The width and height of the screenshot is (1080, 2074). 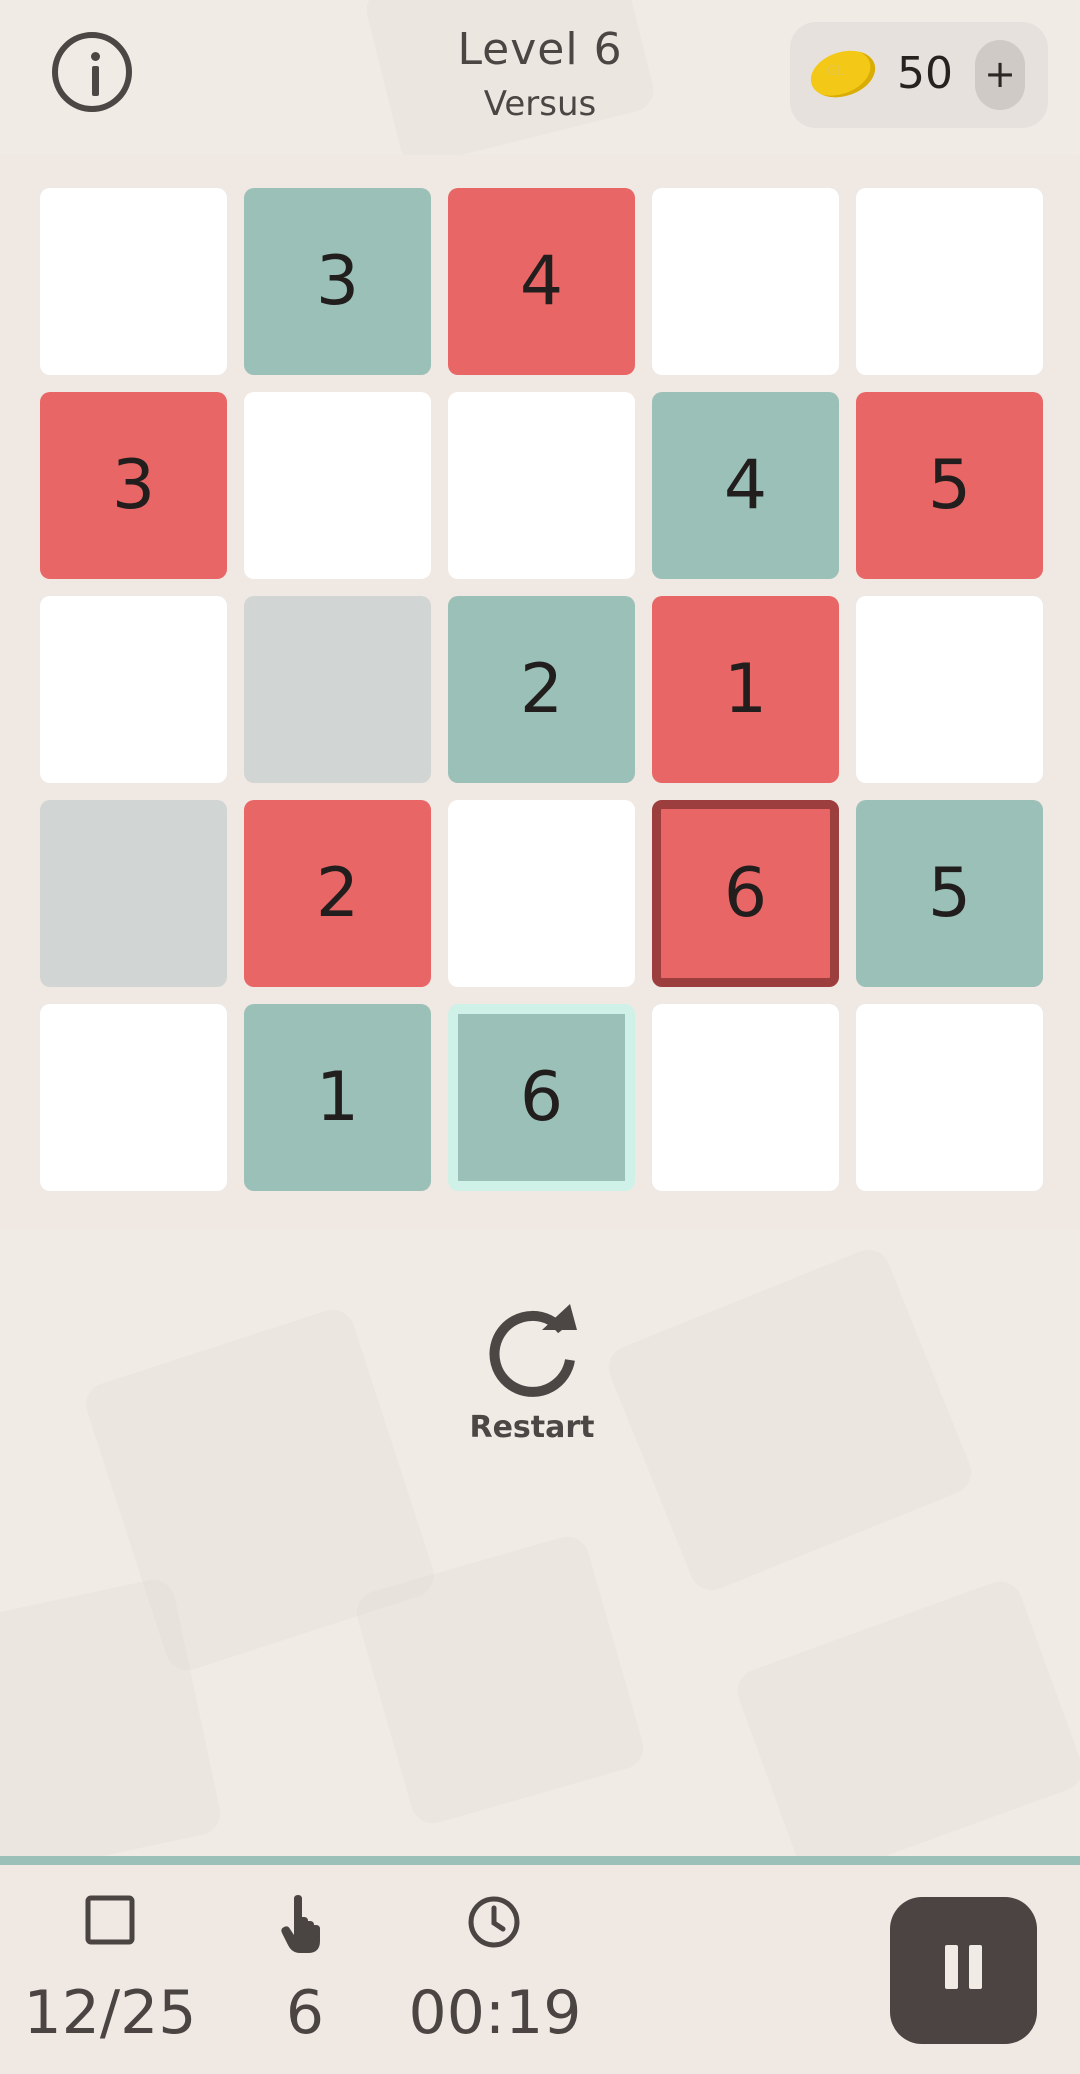 I want to click on coin-count: 50, so click(x=925, y=73).